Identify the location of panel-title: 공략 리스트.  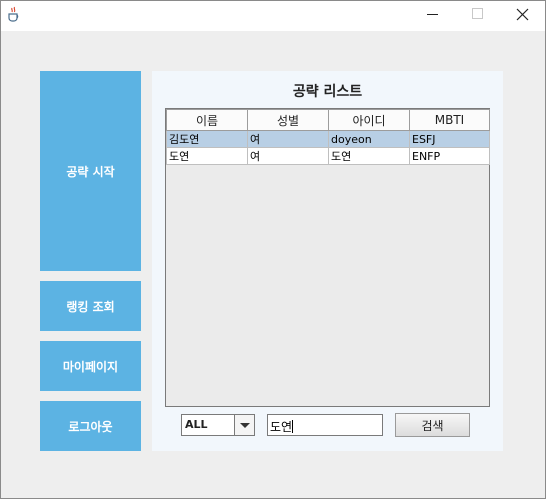
(327, 92).